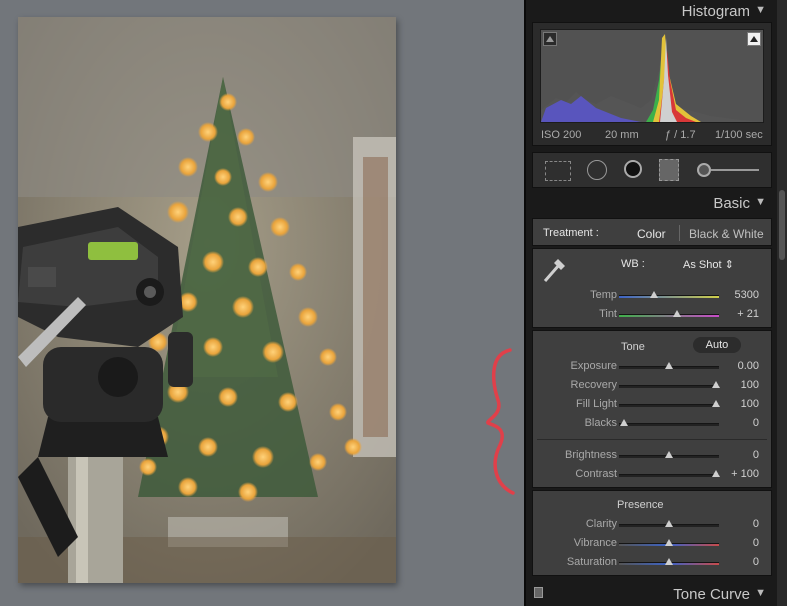 The height and width of the screenshot is (606, 787). I want to click on panel-scrollbar, so click(782, 303).